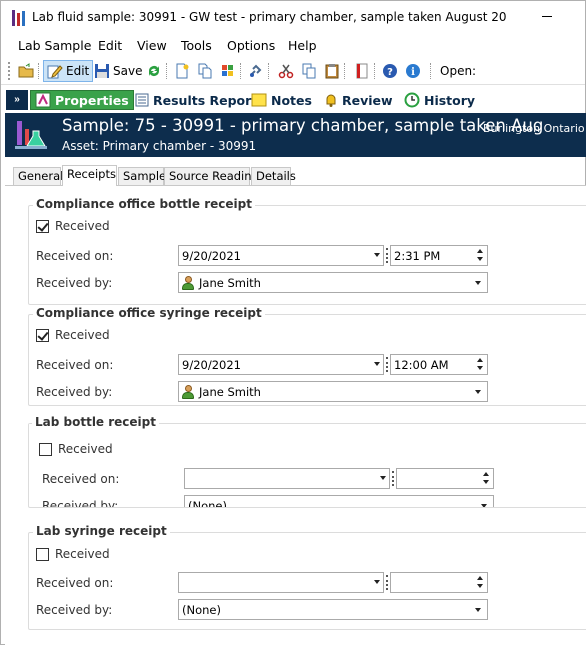 The image size is (586, 645). Describe the element at coordinates (182, 71) in the screenshot. I see `new-document-button` at that location.